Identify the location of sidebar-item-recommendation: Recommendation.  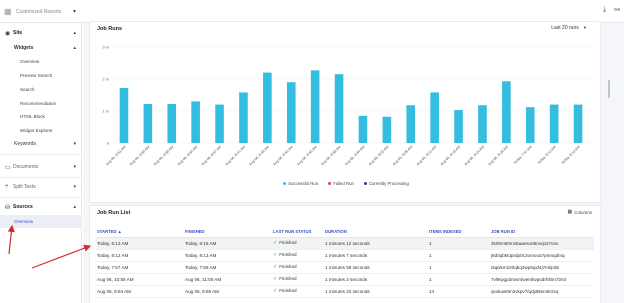
(41, 103).